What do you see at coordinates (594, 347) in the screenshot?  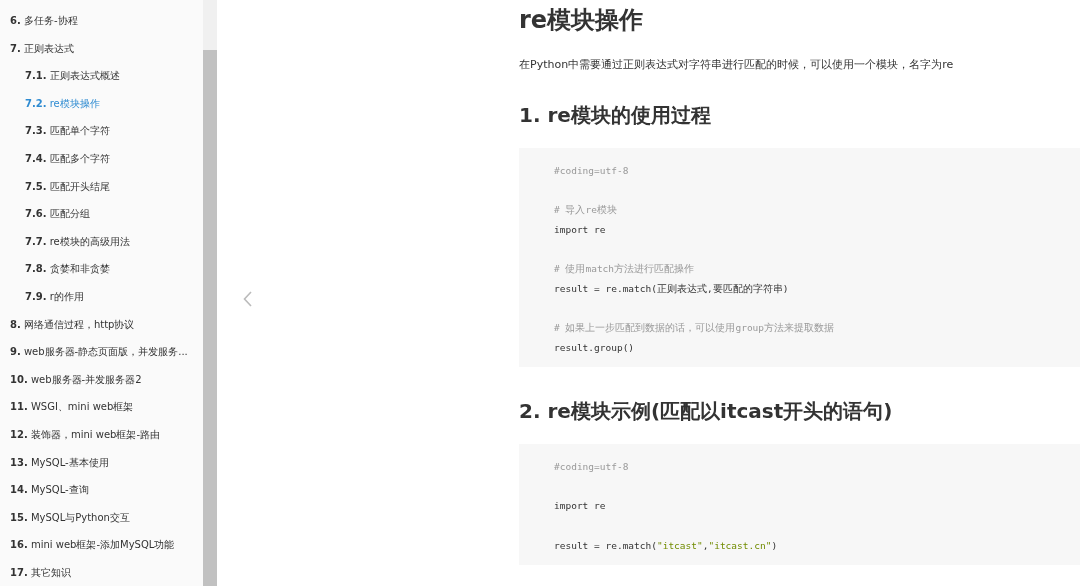 I see `code-line: result.group()` at bounding box center [594, 347].